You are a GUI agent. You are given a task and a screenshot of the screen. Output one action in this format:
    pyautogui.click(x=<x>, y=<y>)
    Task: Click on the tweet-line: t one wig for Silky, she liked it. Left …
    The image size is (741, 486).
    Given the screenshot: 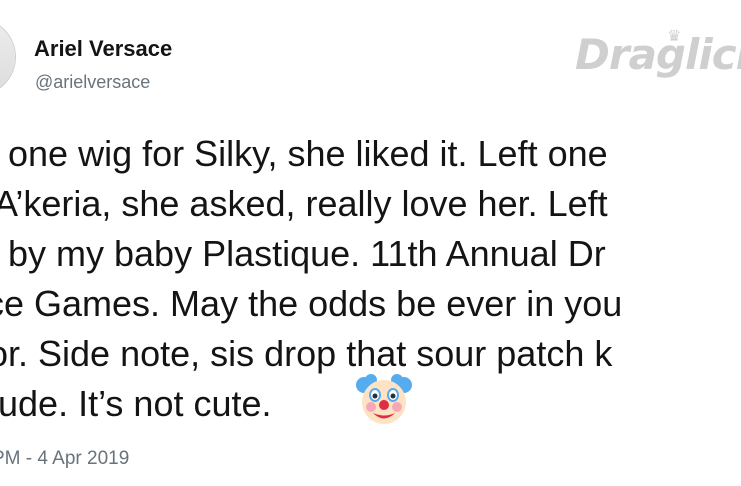 What is the action you would take?
    pyautogui.click(x=304, y=153)
    